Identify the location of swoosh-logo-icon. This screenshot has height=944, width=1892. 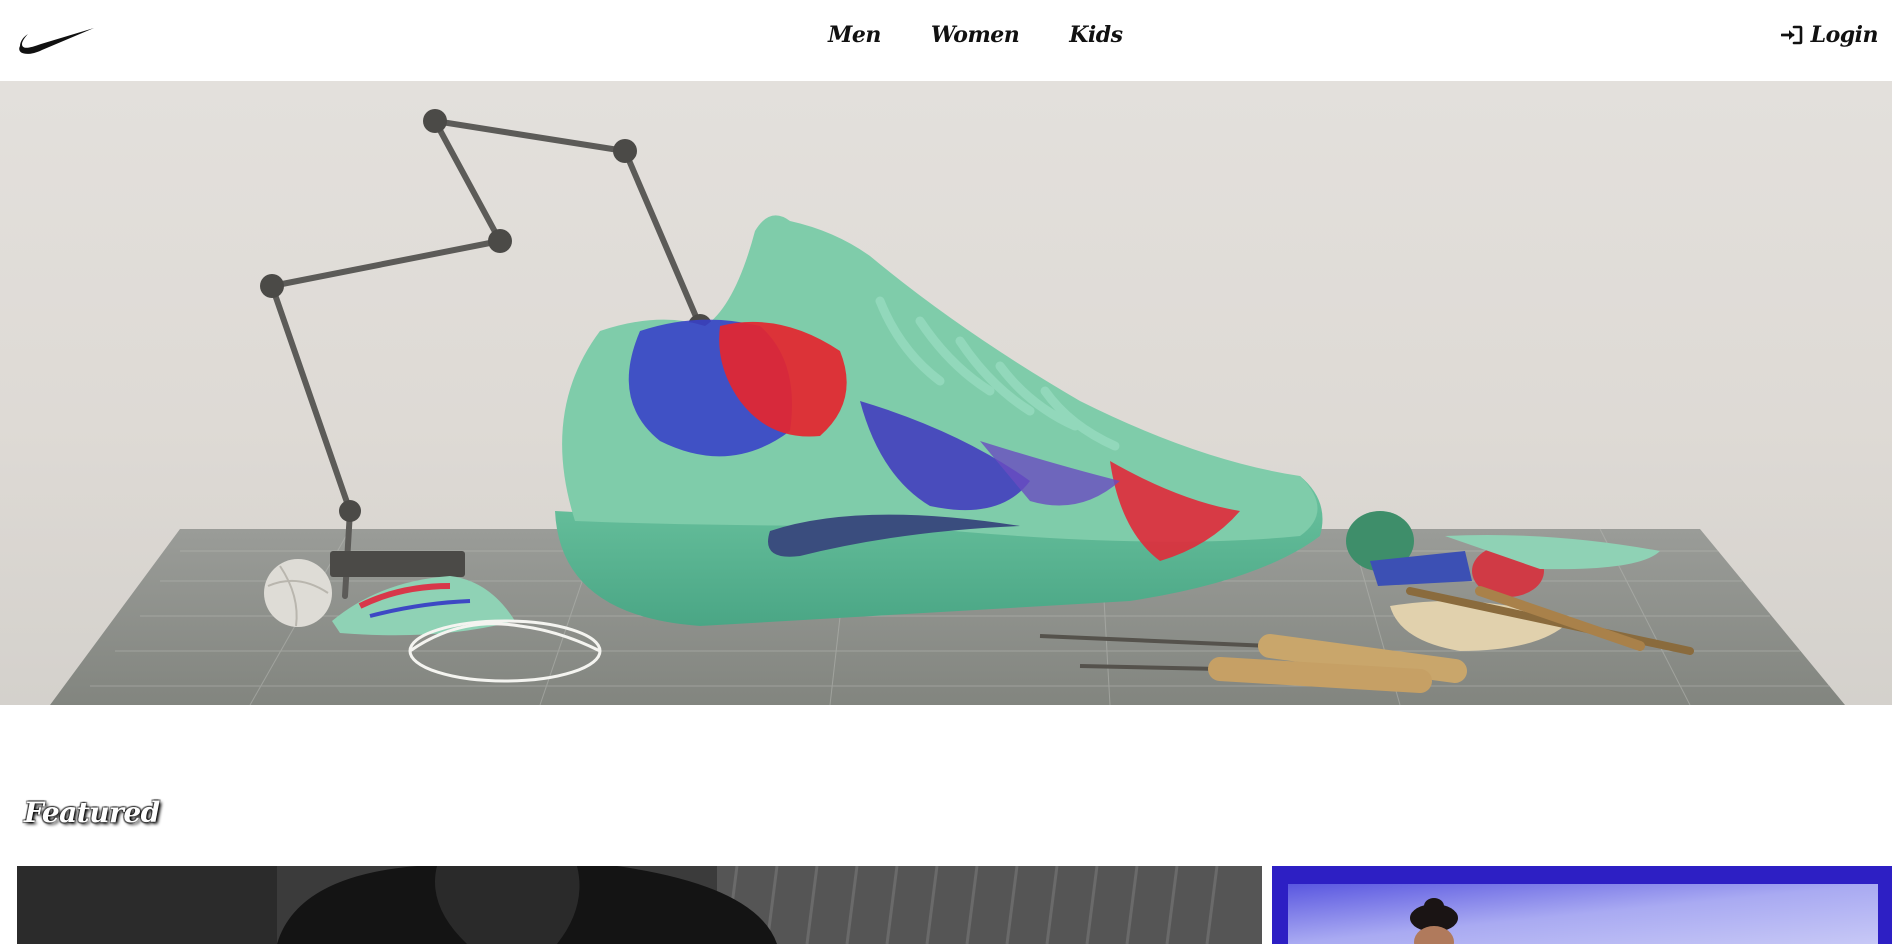
(56, 39).